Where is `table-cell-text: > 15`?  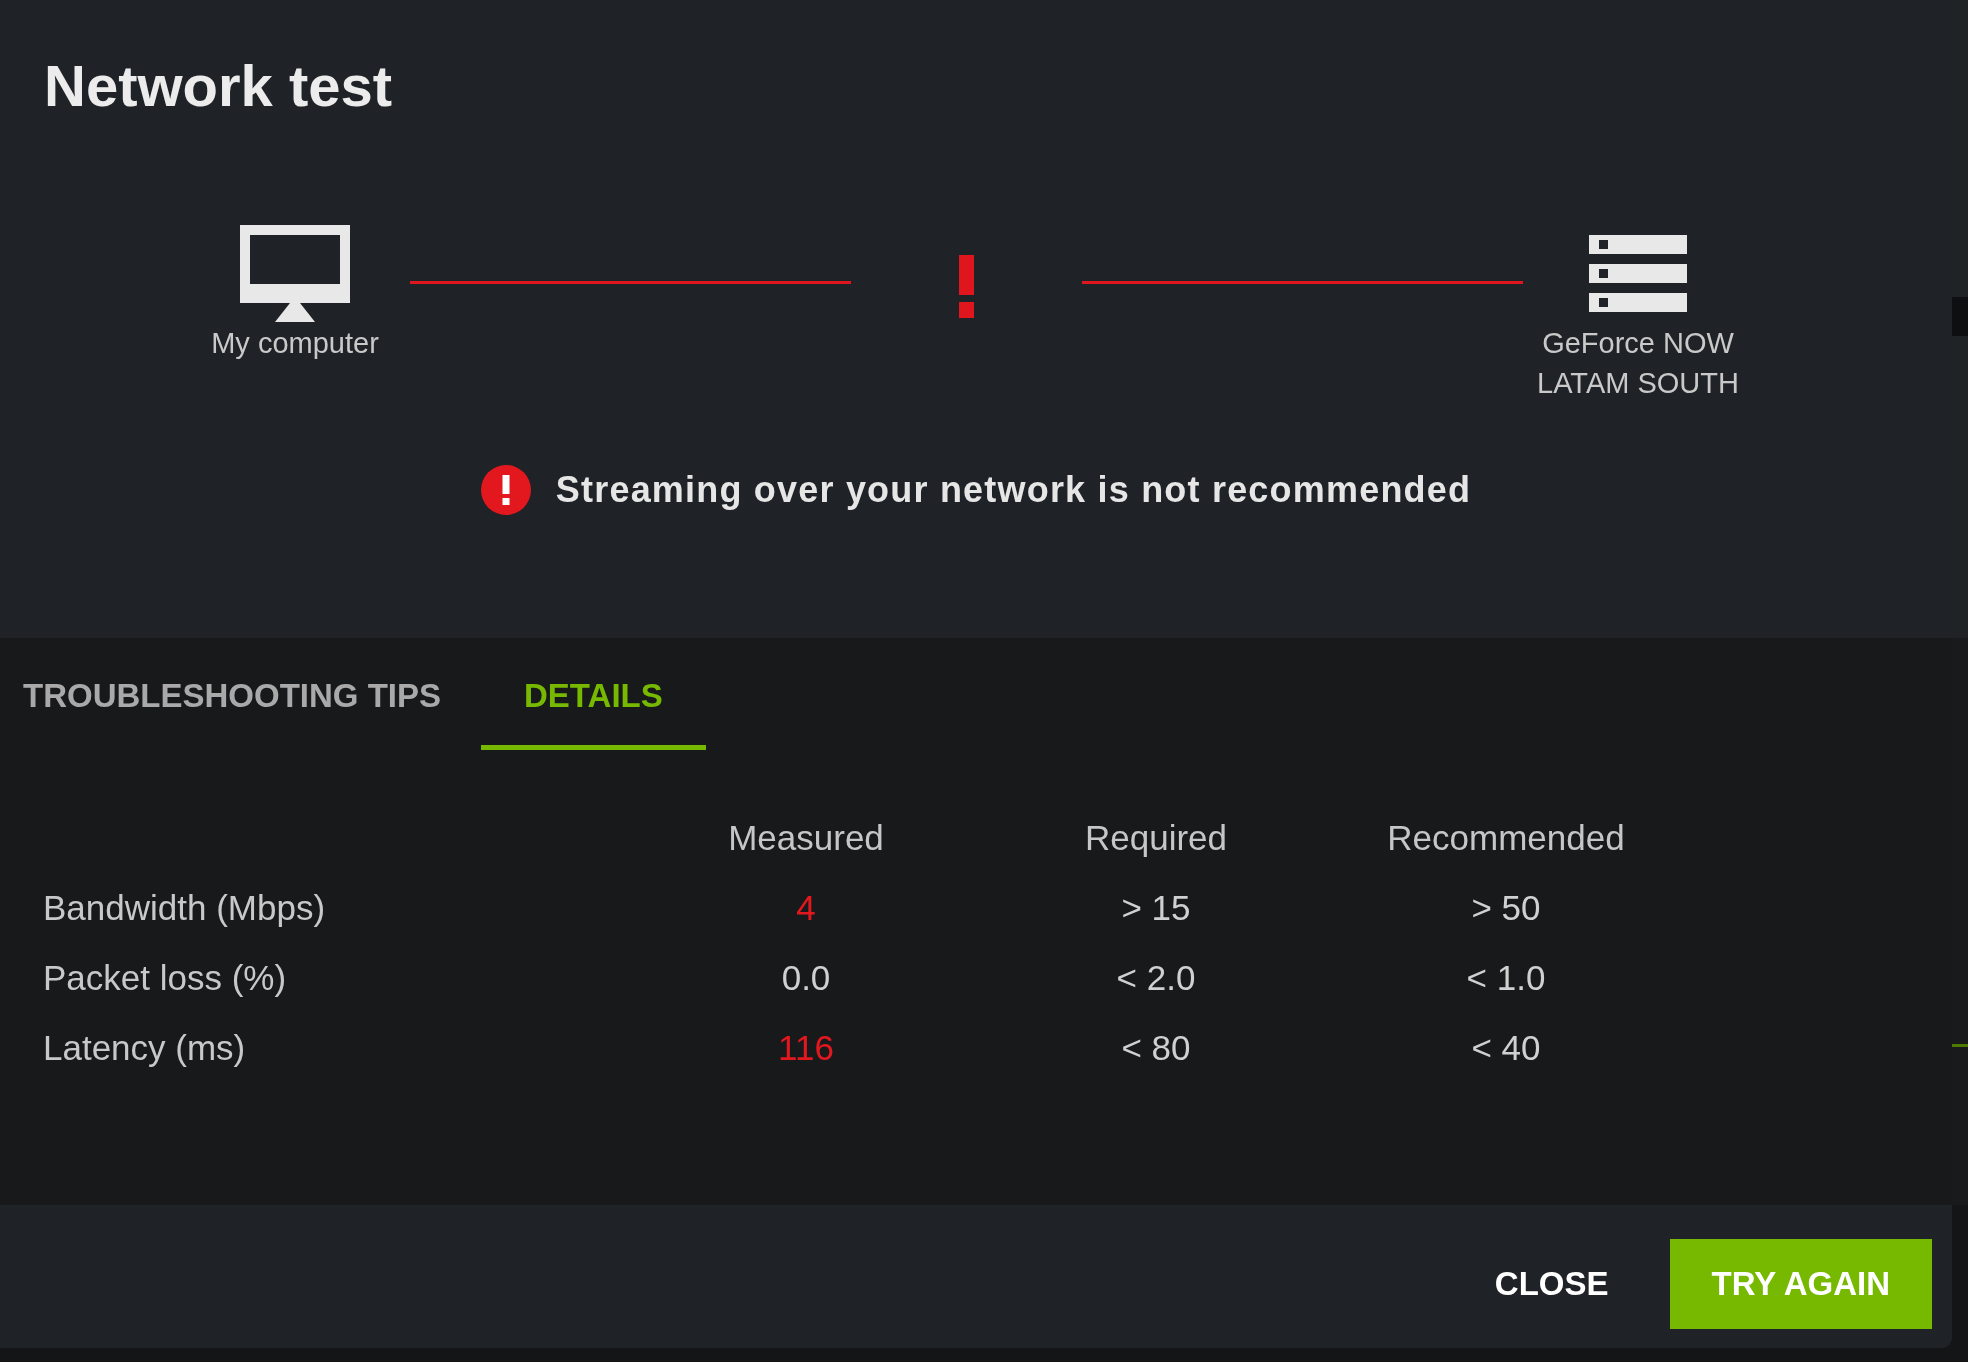 table-cell-text: > 15 is located at coordinates (1156, 907).